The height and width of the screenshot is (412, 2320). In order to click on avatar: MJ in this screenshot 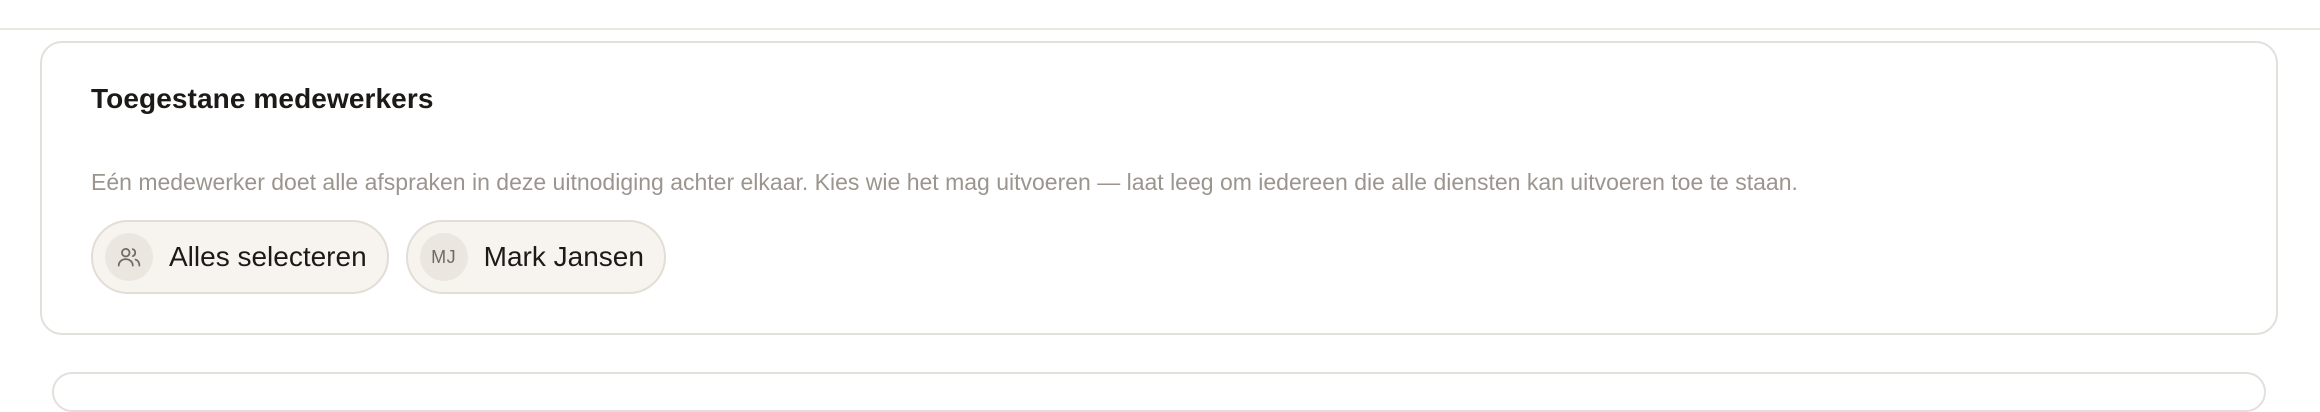, I will do `click(443, 257)`.